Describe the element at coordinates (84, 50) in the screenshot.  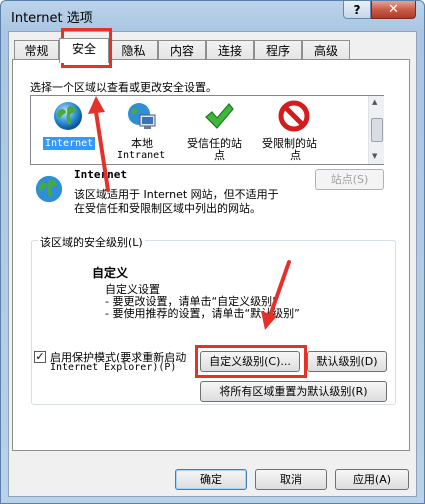
I see `tab-security: 安全` at that location.